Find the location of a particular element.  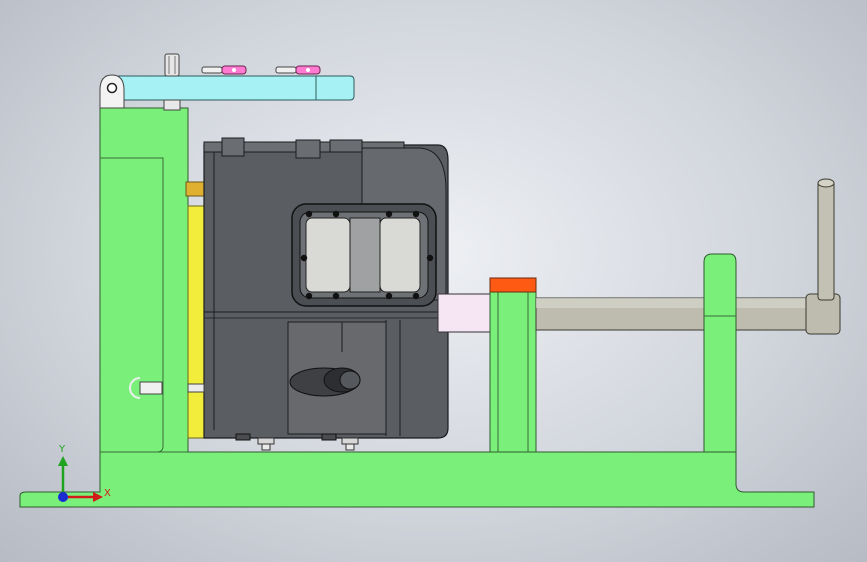

window-cavity-left is located at coordinates (328, 255).